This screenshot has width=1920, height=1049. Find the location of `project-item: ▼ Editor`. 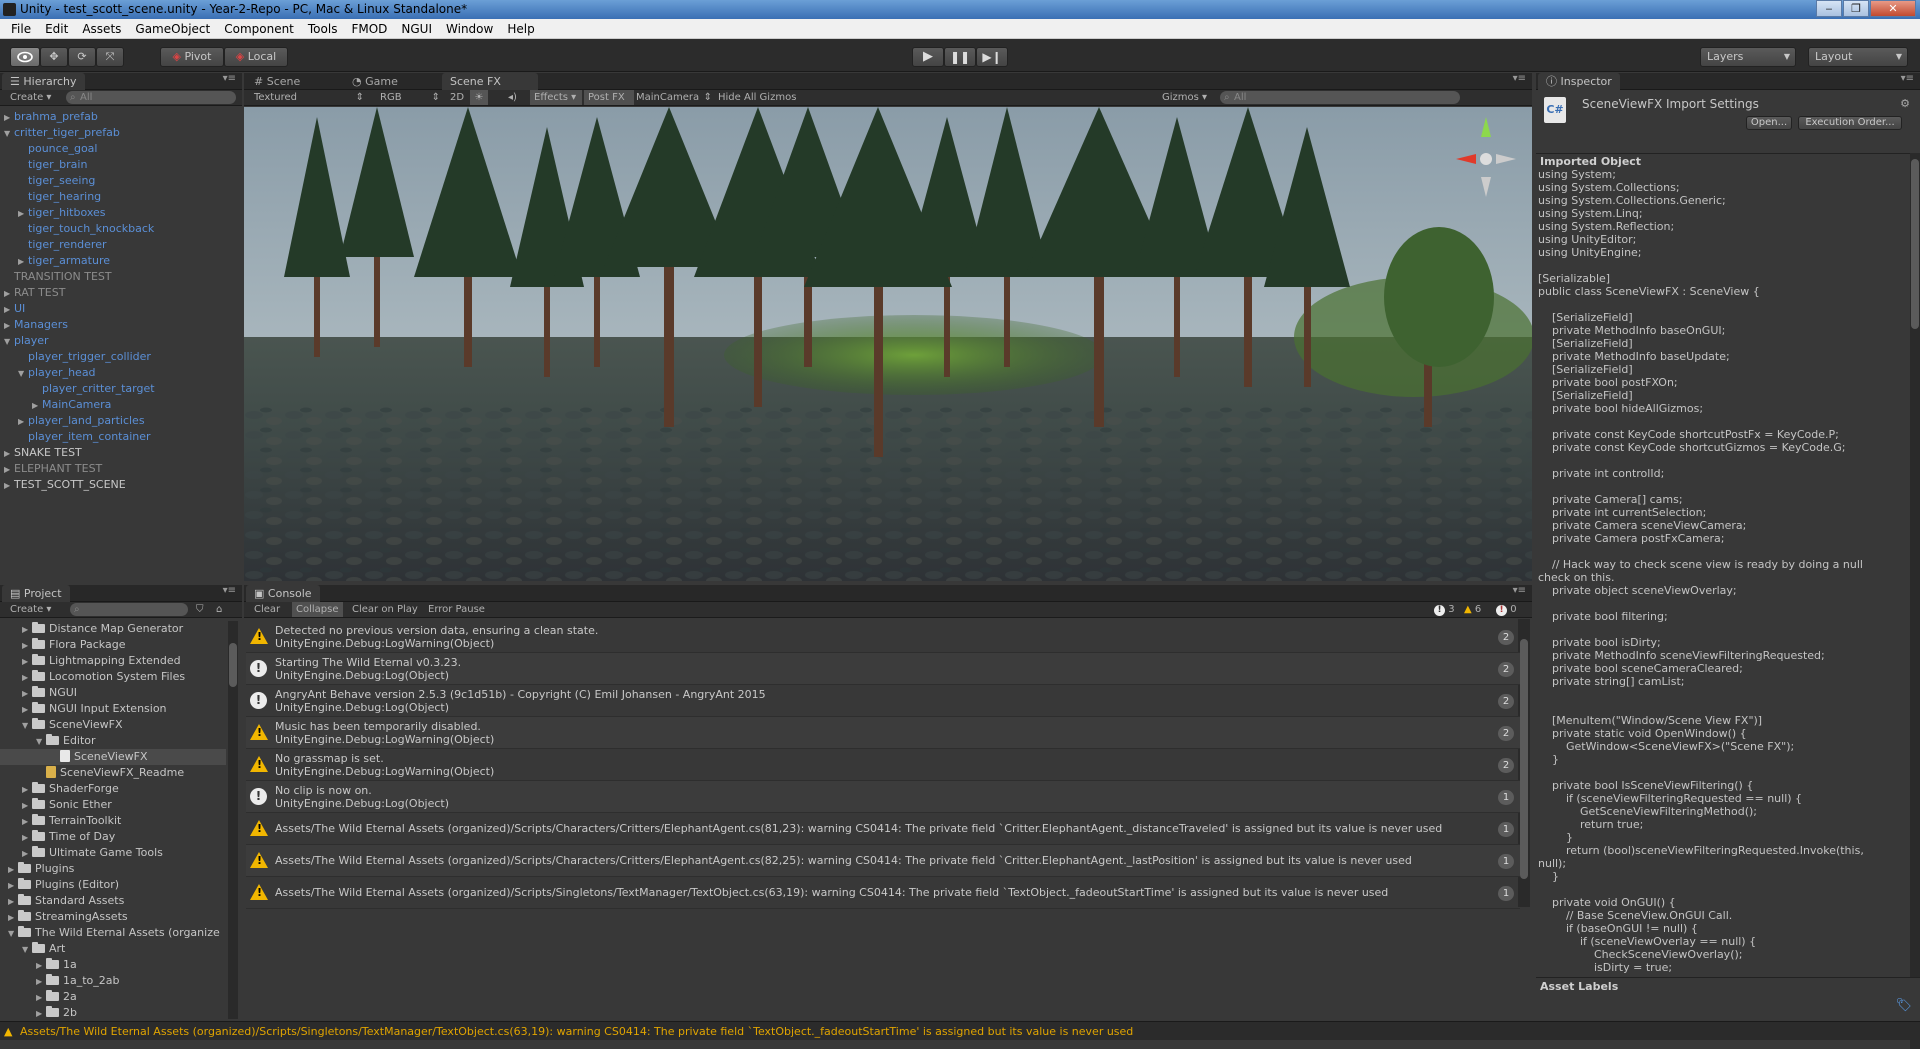

project-item: ▼ Editor is located at coordinates (113, 741).